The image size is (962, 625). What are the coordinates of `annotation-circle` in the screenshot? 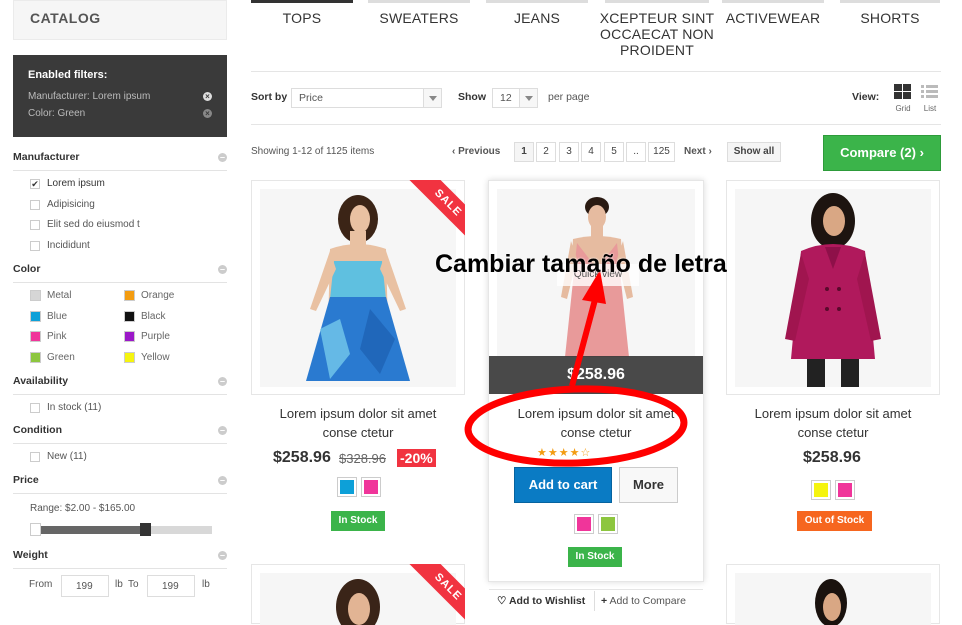 It's located at (576, 426).